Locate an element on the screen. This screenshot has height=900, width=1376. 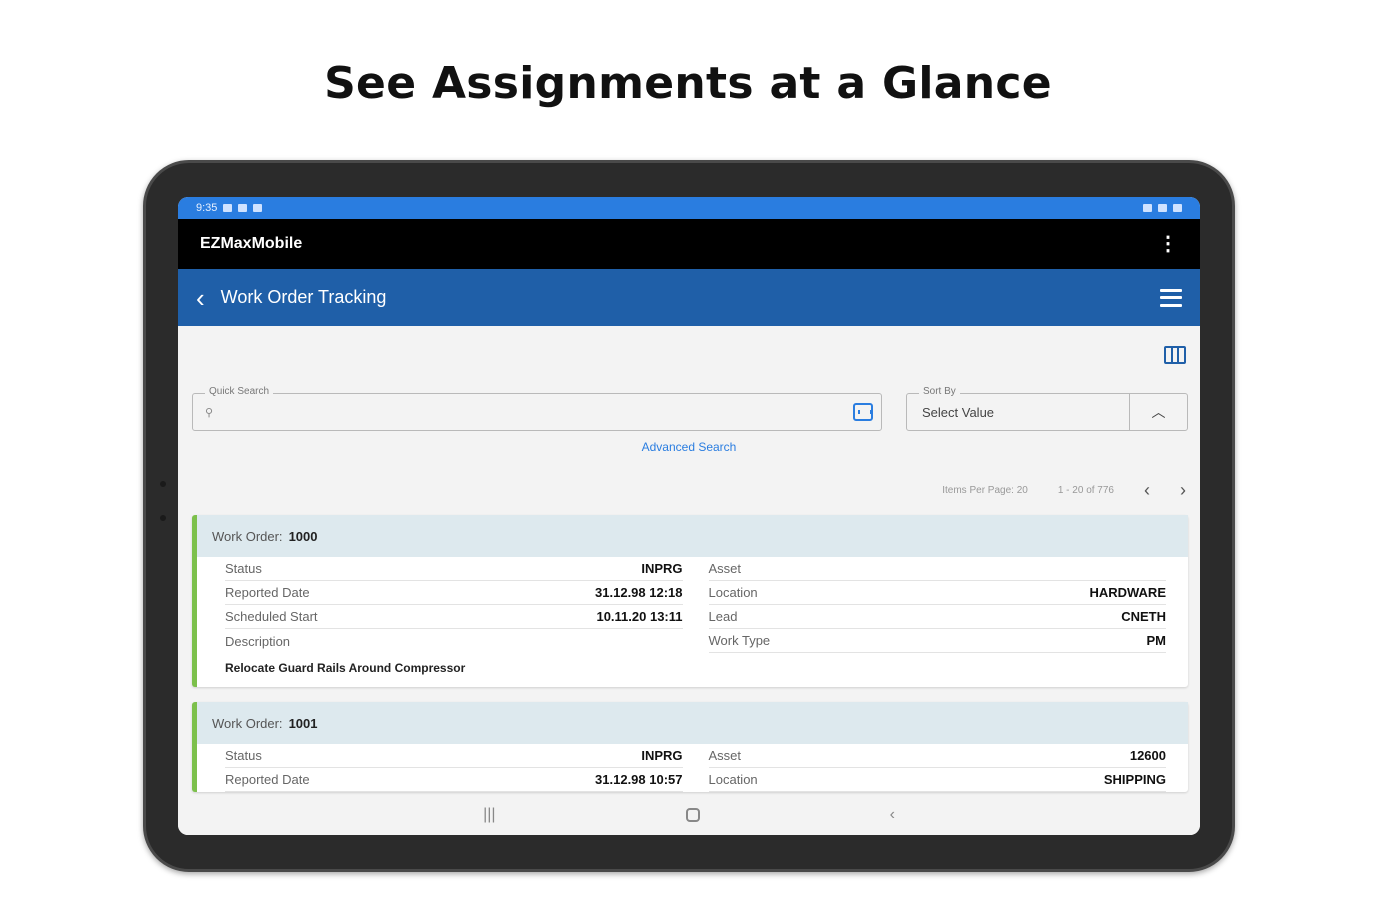
media-icon is located at coordinates (243, 208).